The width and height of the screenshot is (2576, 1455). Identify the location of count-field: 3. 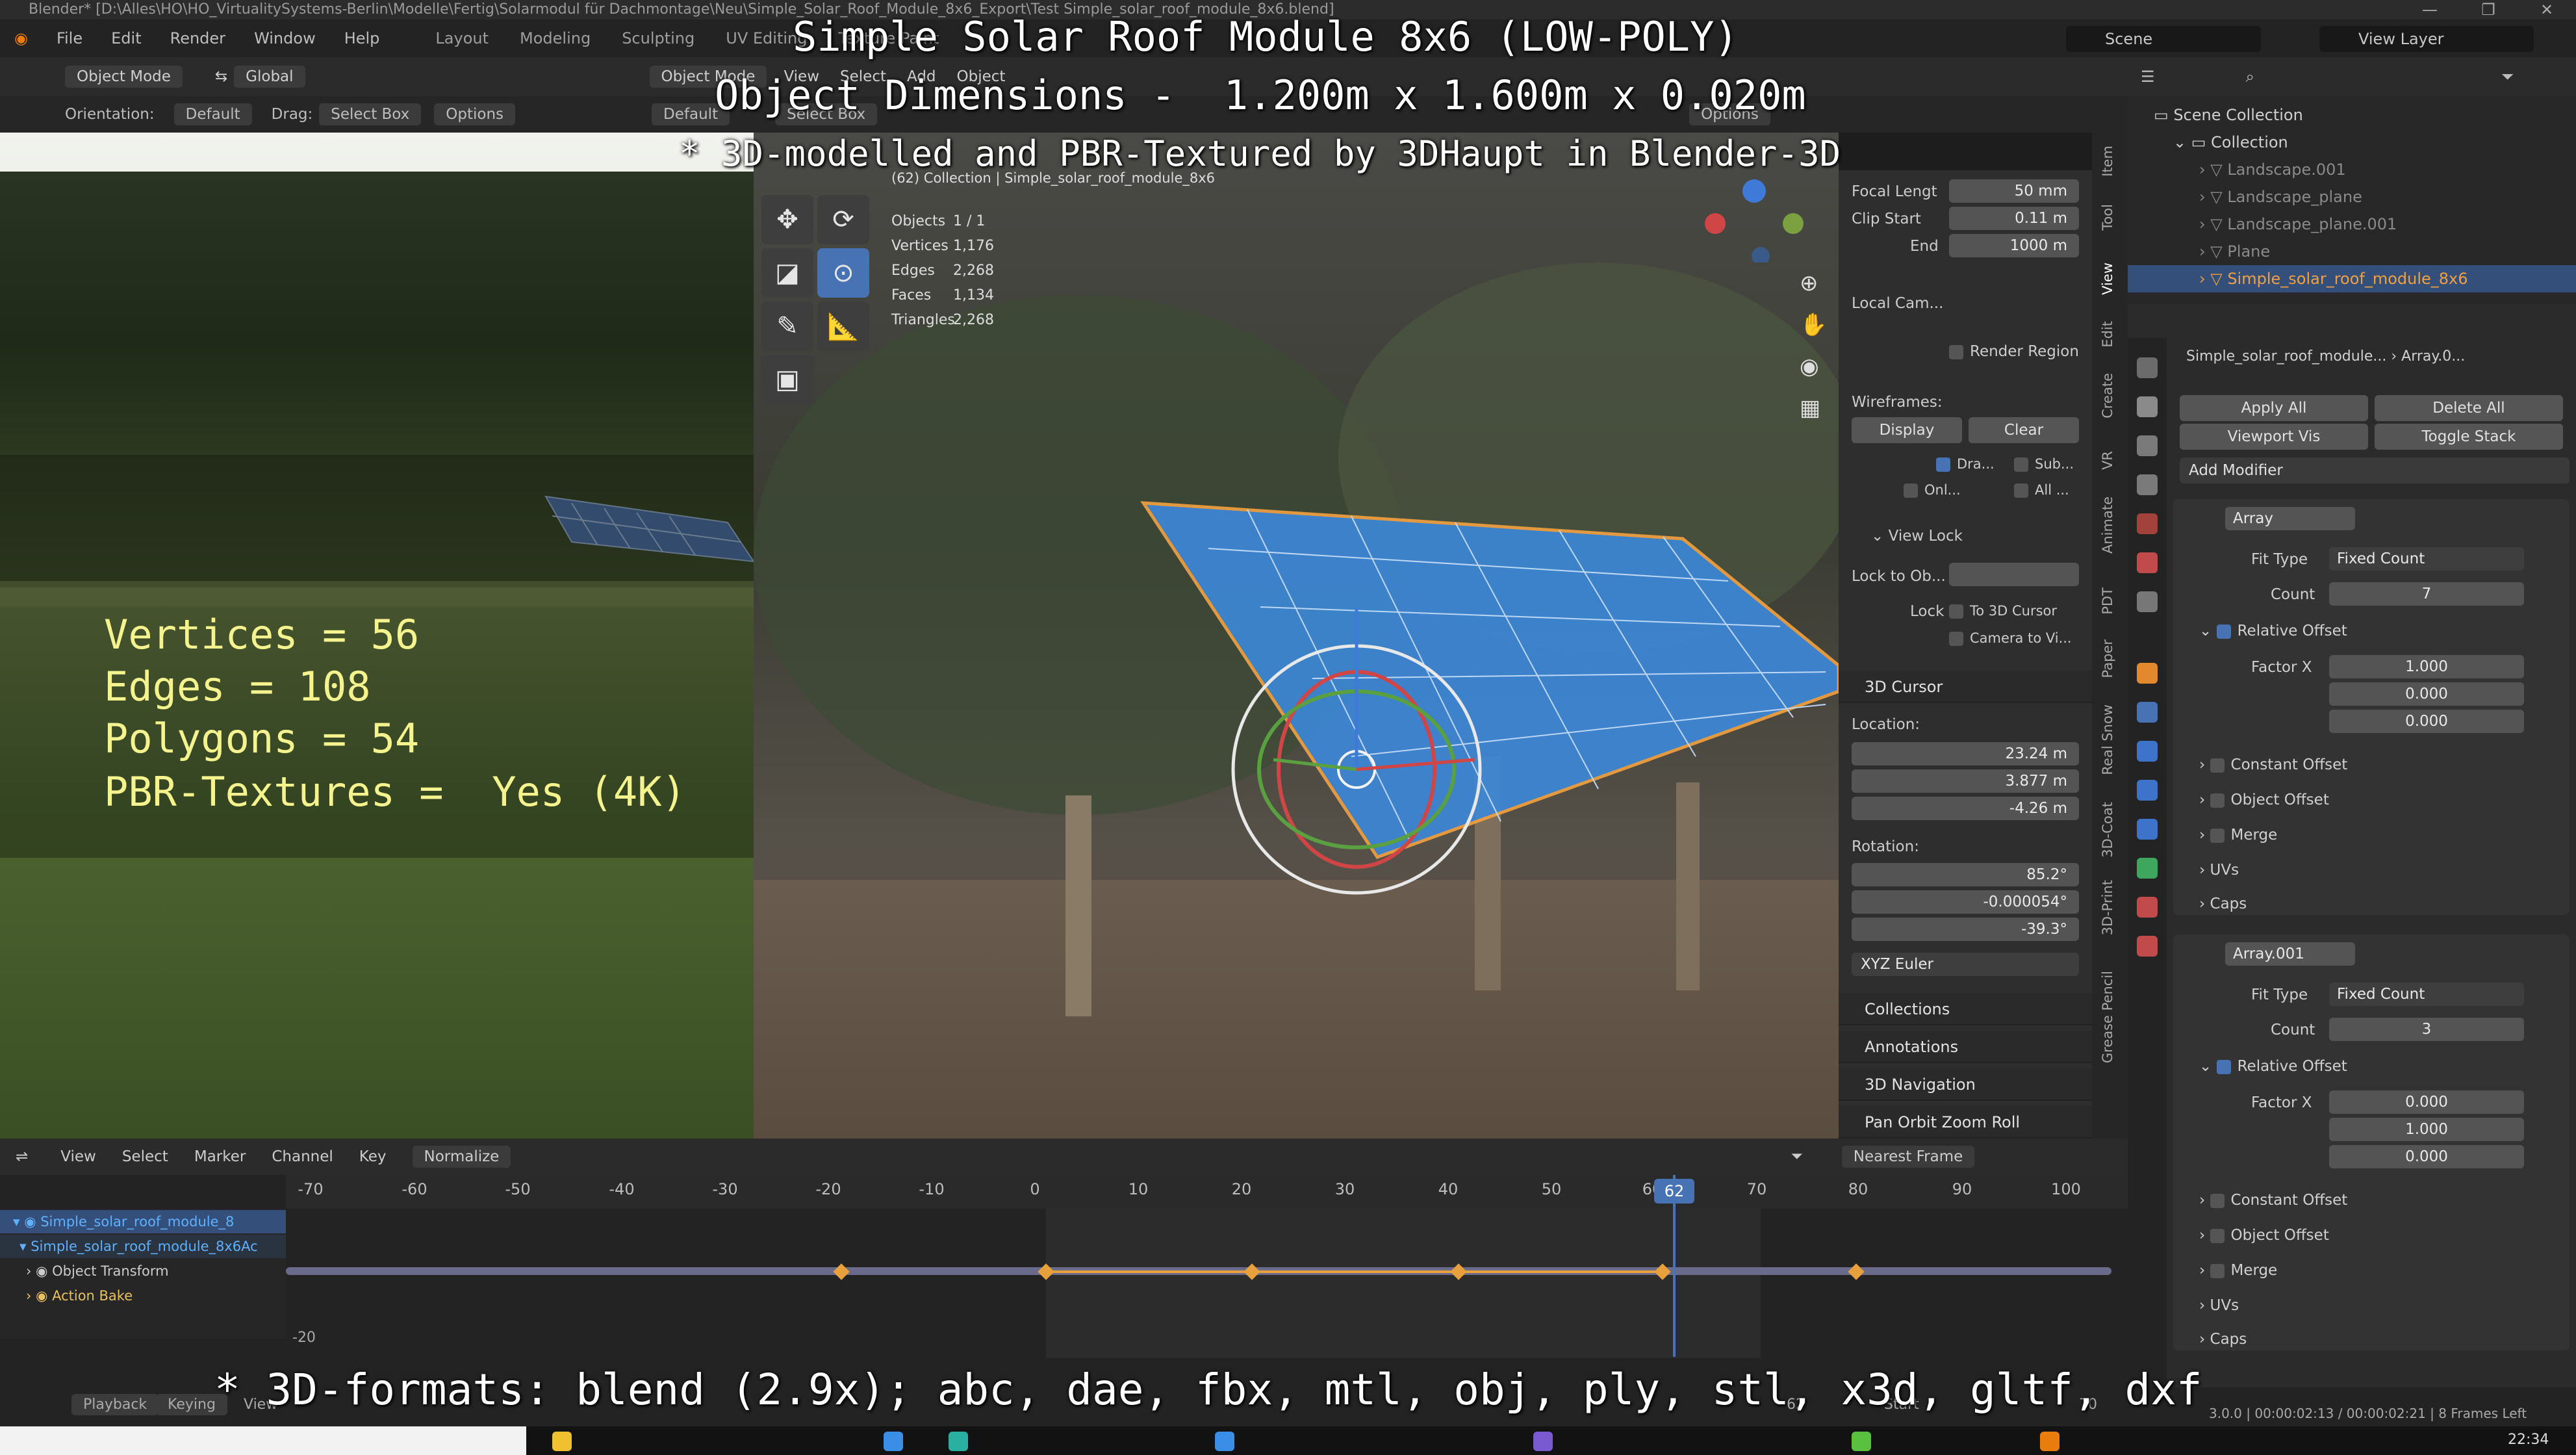
(2426, 1029).